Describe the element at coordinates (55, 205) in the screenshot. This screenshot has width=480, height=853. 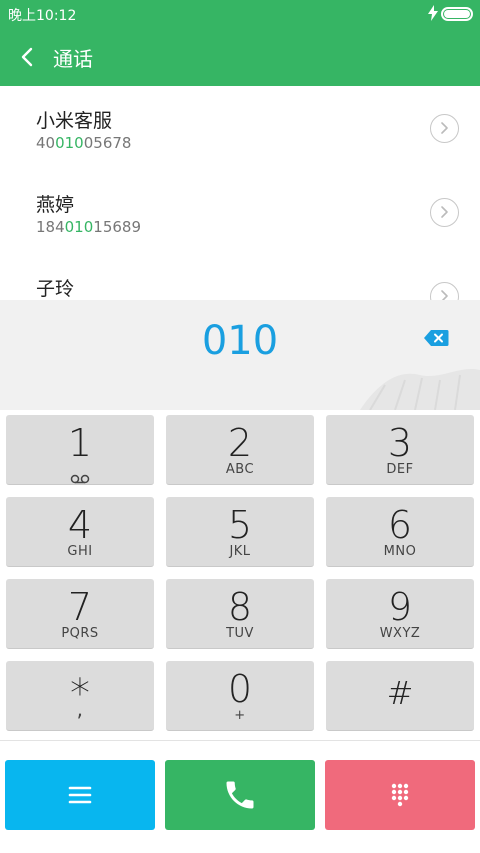
I see `contact-name: 燕婷` at that location.